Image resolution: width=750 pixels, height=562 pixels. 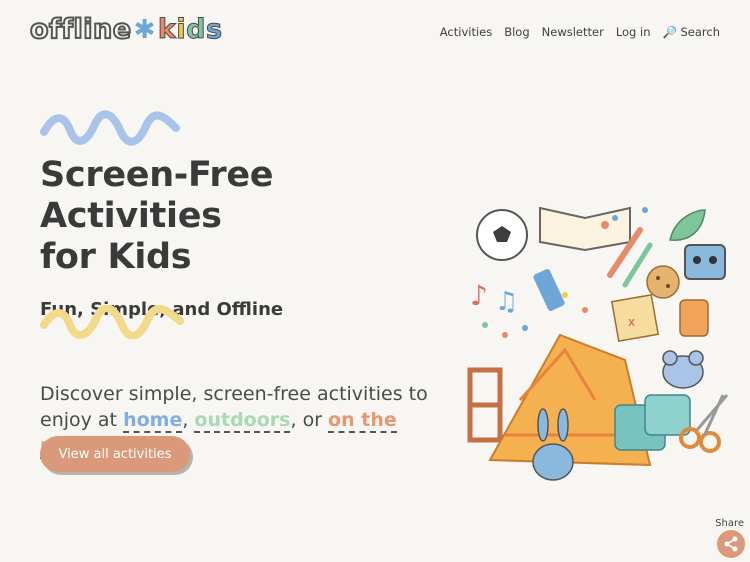 I want to click on logo-word-offline: offline, so click(x=80, y=29).